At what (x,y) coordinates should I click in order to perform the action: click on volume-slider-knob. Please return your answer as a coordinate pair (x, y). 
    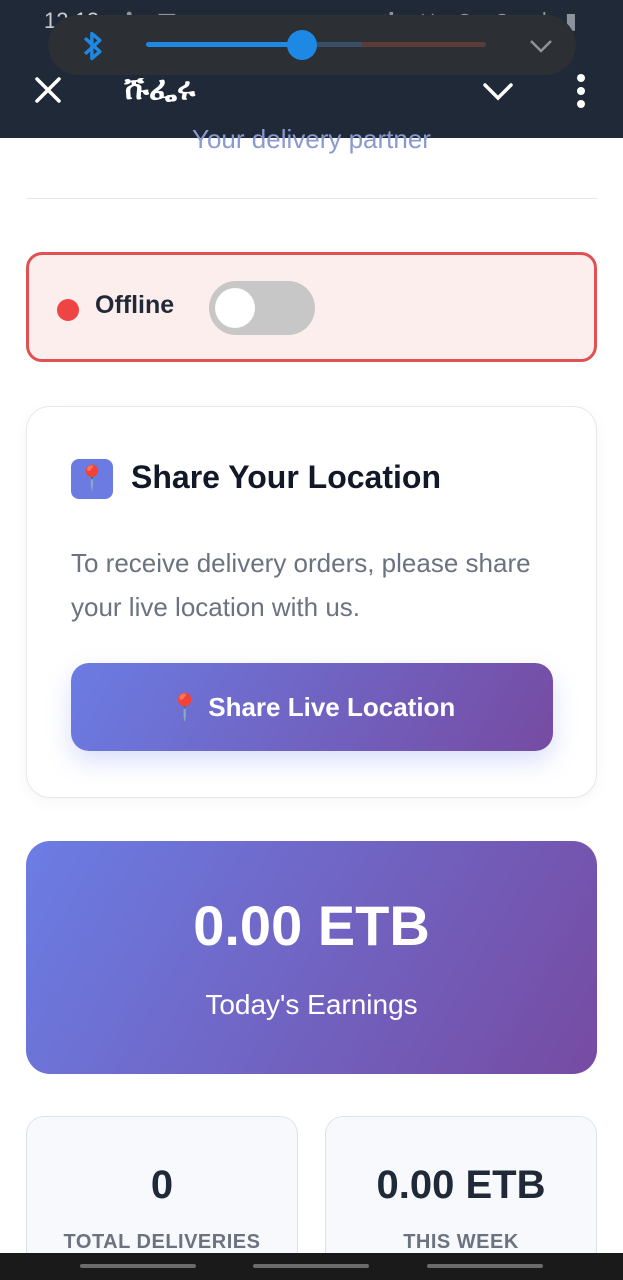
    Looking at the image, I should click on (302, 45).